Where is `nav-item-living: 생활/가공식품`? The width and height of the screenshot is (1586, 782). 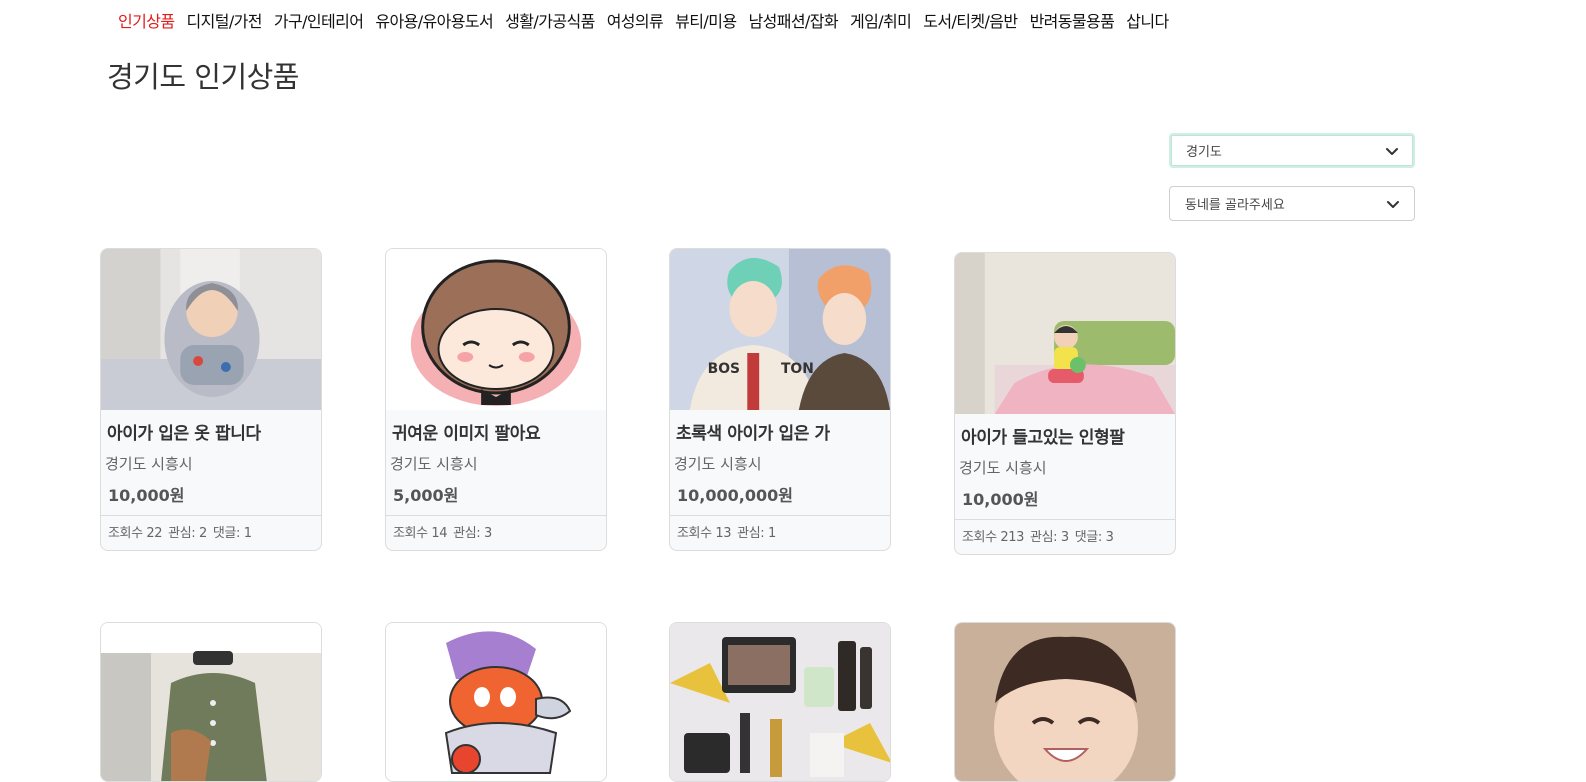
nav-item-living: 생활/가공식품 is located at coordinates (550, 22).